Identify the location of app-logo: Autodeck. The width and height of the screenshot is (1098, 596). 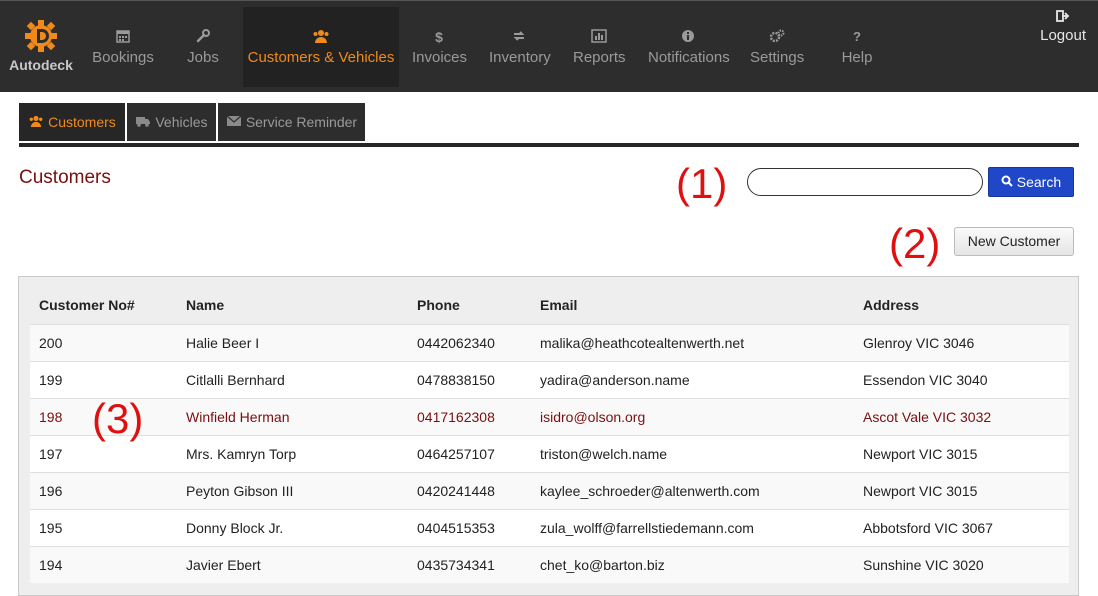
(41, 46).